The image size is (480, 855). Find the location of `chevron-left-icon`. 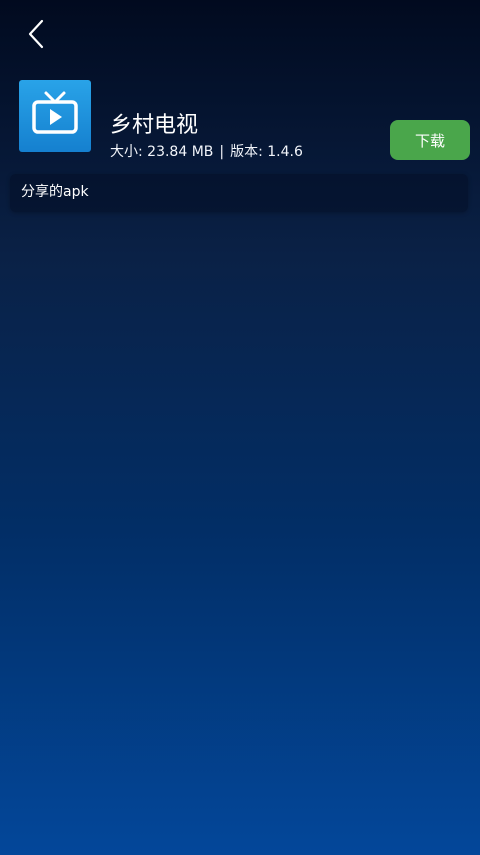

chevron-left-icon is located at coordinates (36, 36).